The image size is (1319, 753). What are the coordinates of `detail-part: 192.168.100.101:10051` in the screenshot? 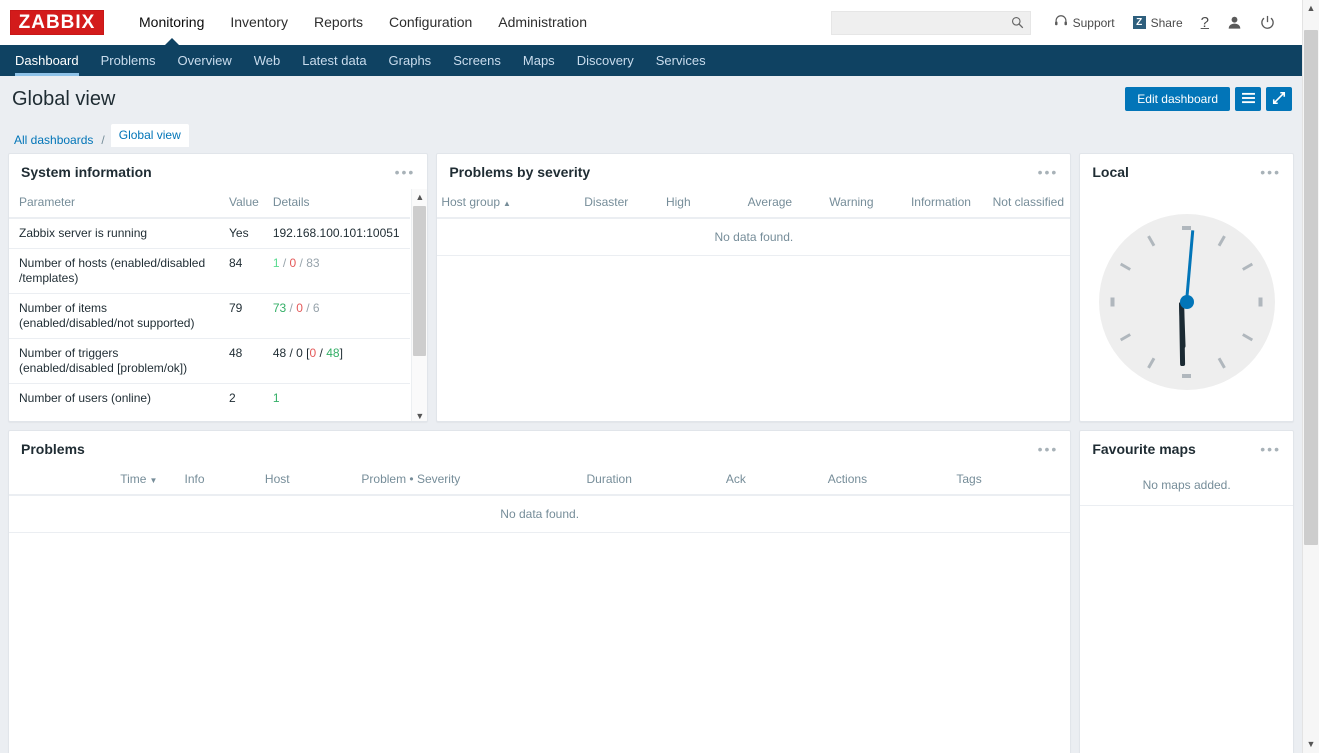 It's located at (336, 233).